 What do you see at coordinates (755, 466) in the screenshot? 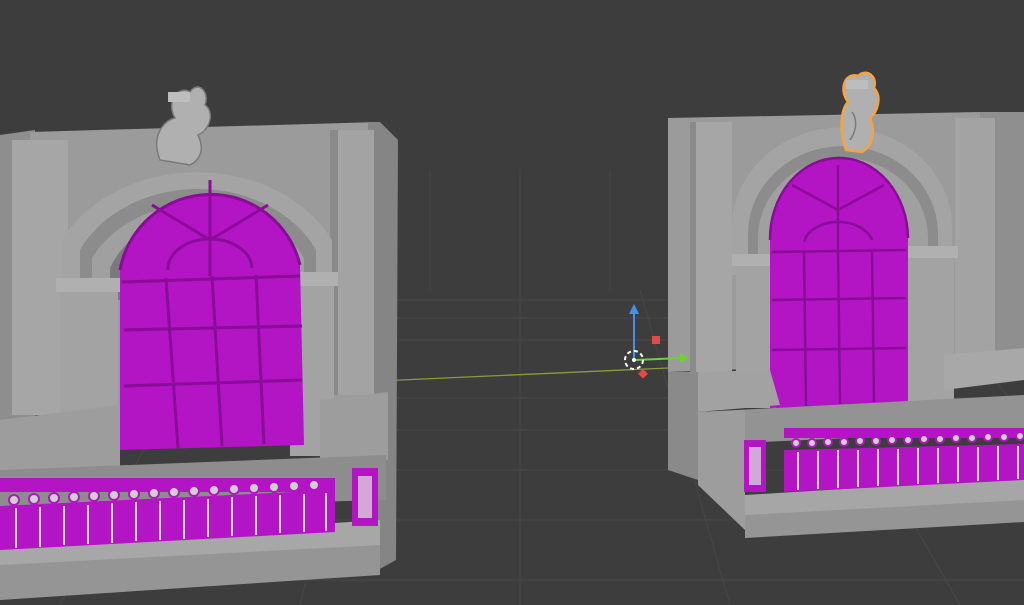
I see `railing-right-post-ornament` at bounding box center [755, 466].